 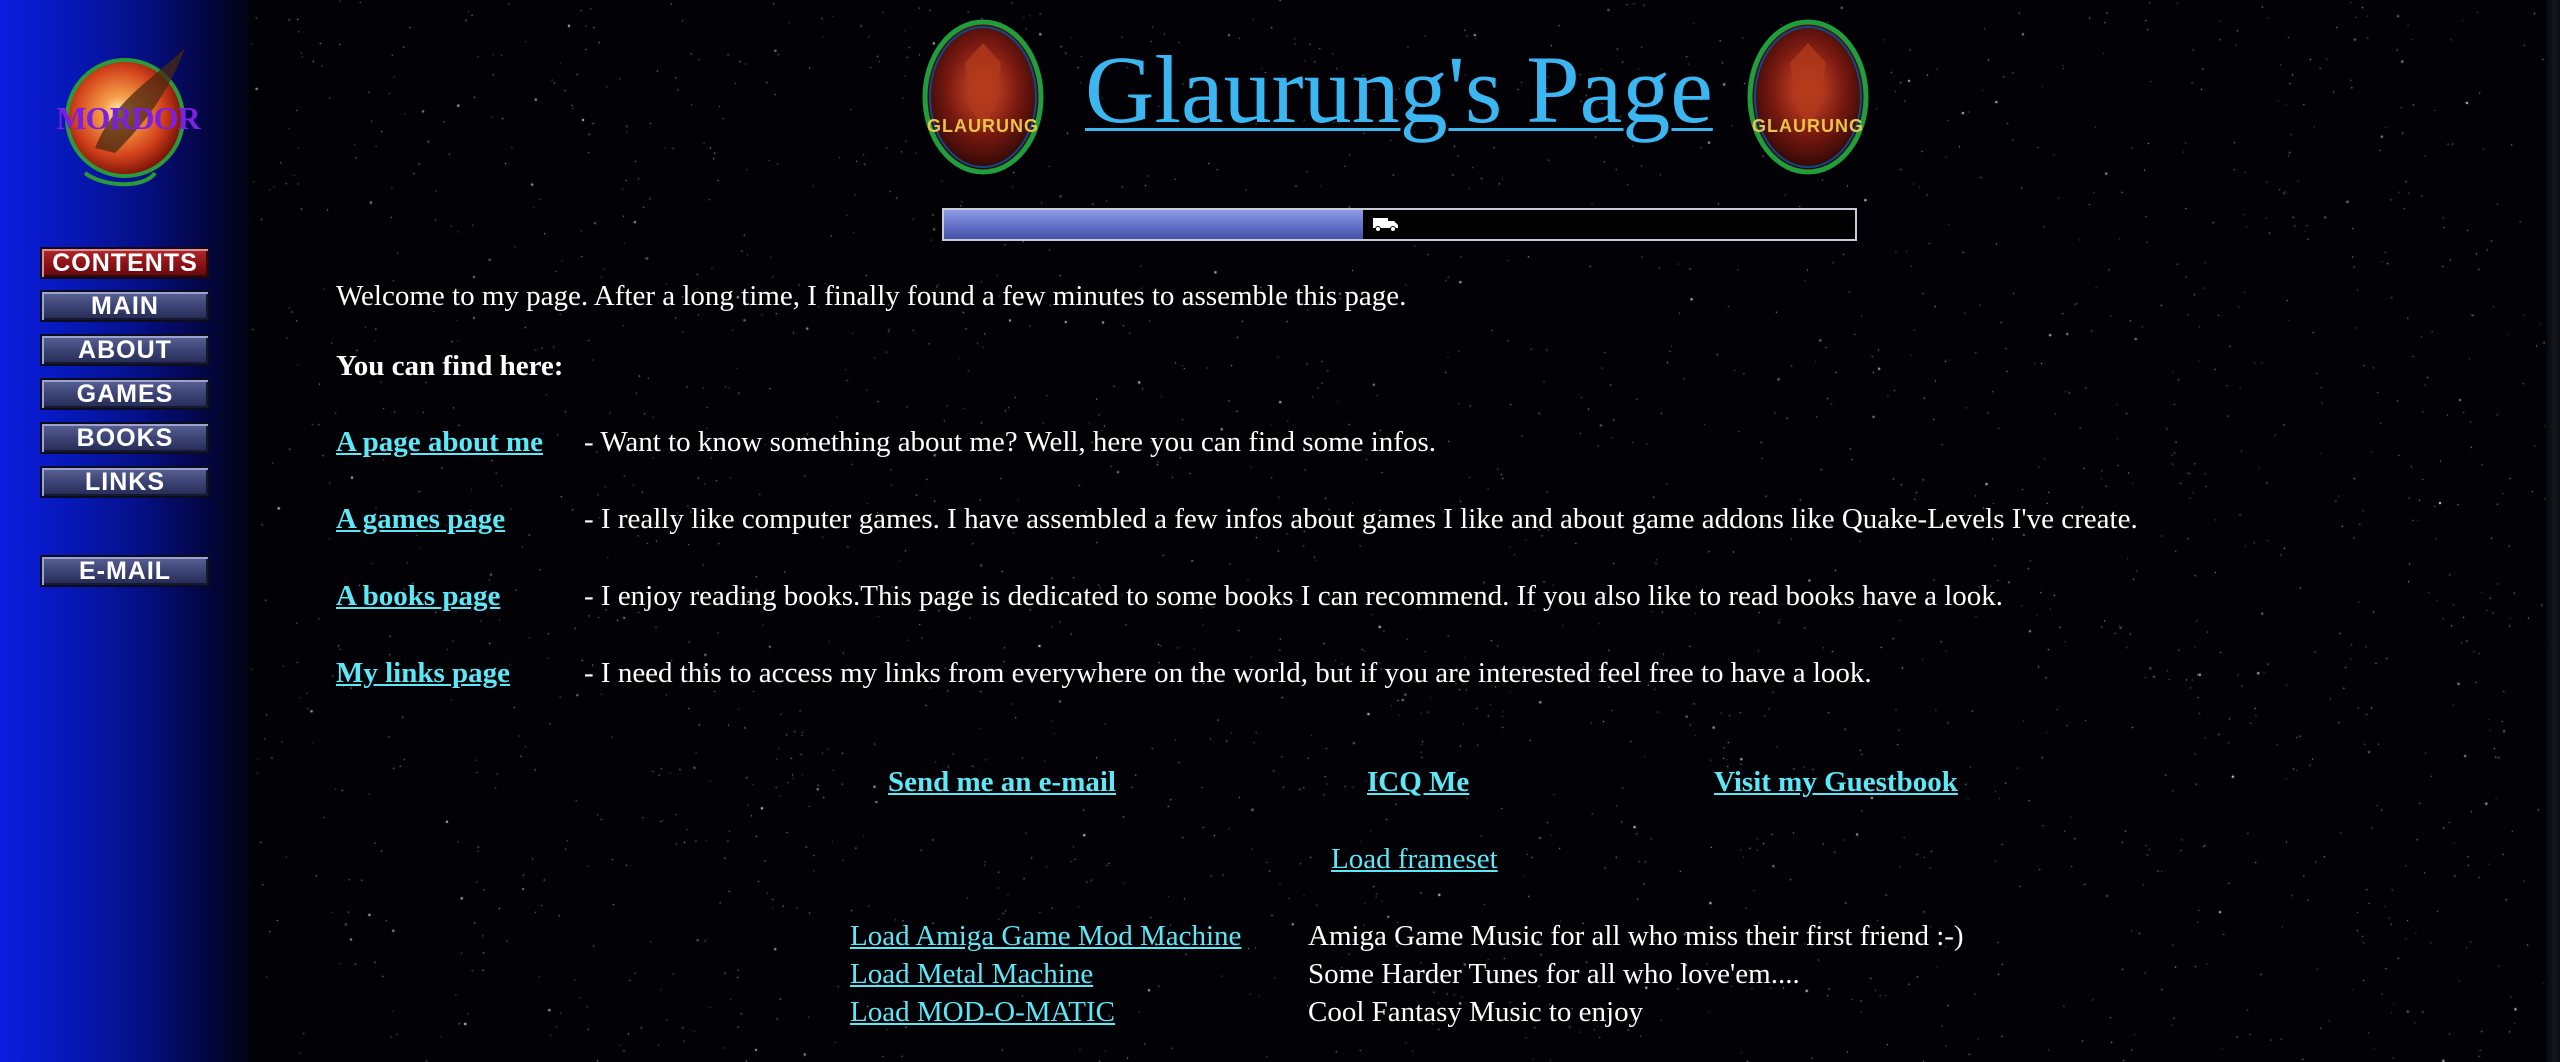 I want to click on dragon-emblem-right: GLAURUNG, so click(x=1808, y=97).